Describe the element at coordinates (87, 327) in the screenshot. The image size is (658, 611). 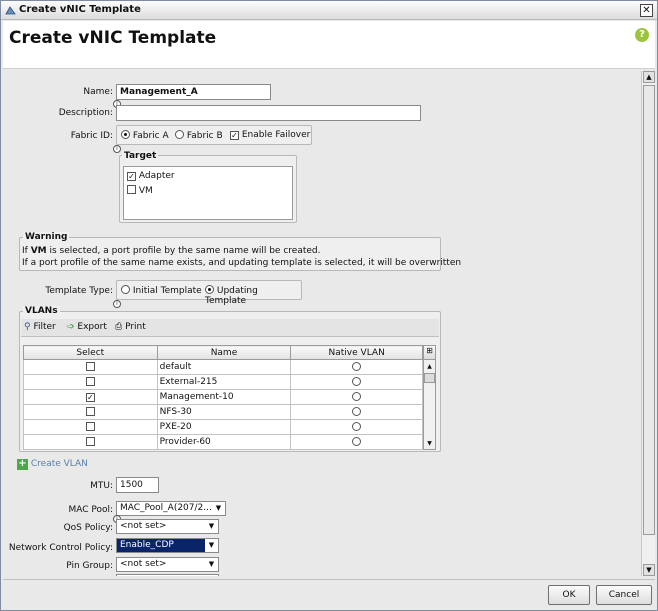
I see `export-button: ➩ Export` at that location.